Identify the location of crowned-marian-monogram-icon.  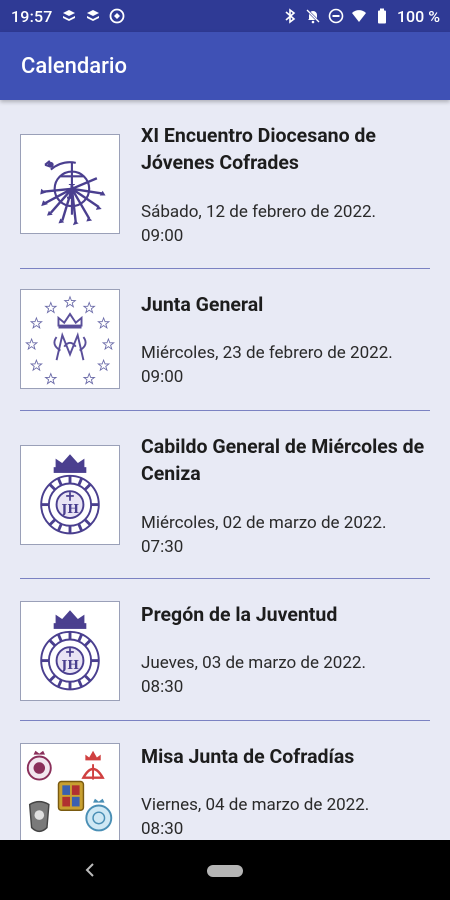
(70, 340).